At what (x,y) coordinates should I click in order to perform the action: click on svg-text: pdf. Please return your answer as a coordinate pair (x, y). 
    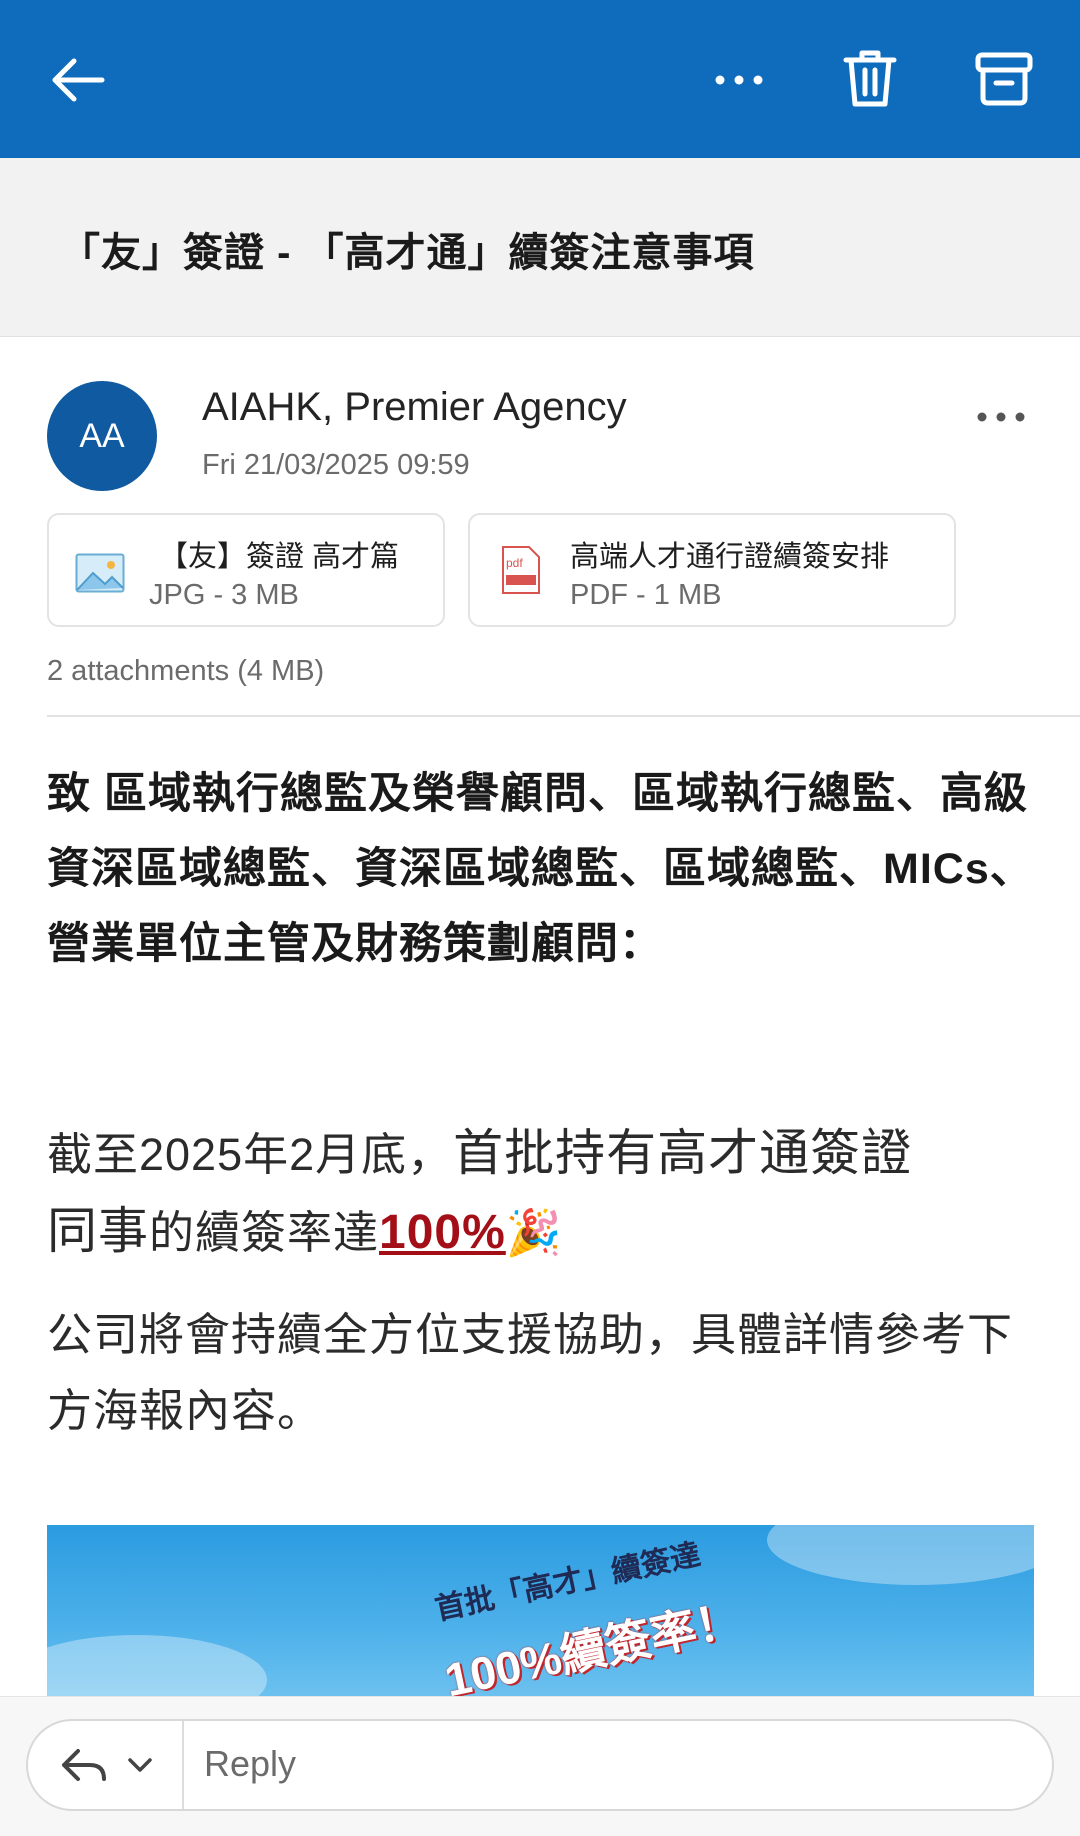
    Looking at the image, I should click on (514, 563).